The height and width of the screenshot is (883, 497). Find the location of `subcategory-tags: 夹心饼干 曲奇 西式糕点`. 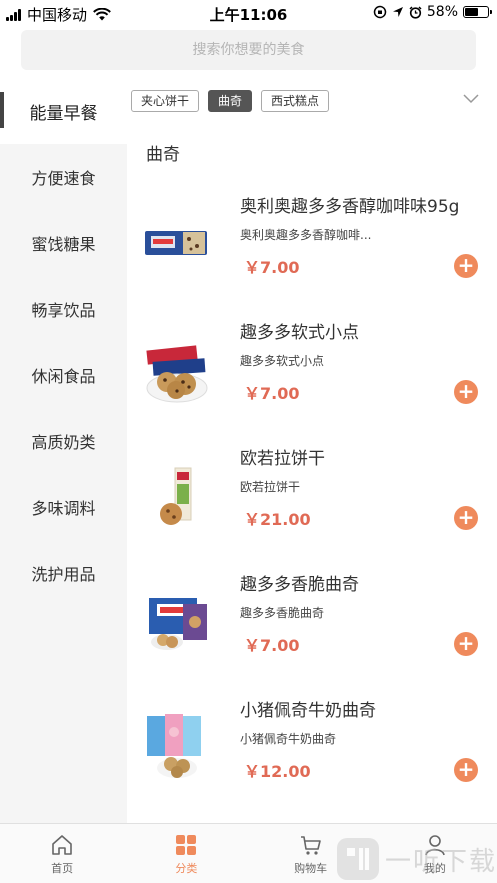

subcategory-tags: 夹心饼干 曲奇 西式糕点 is located at coordinates (230, 101).